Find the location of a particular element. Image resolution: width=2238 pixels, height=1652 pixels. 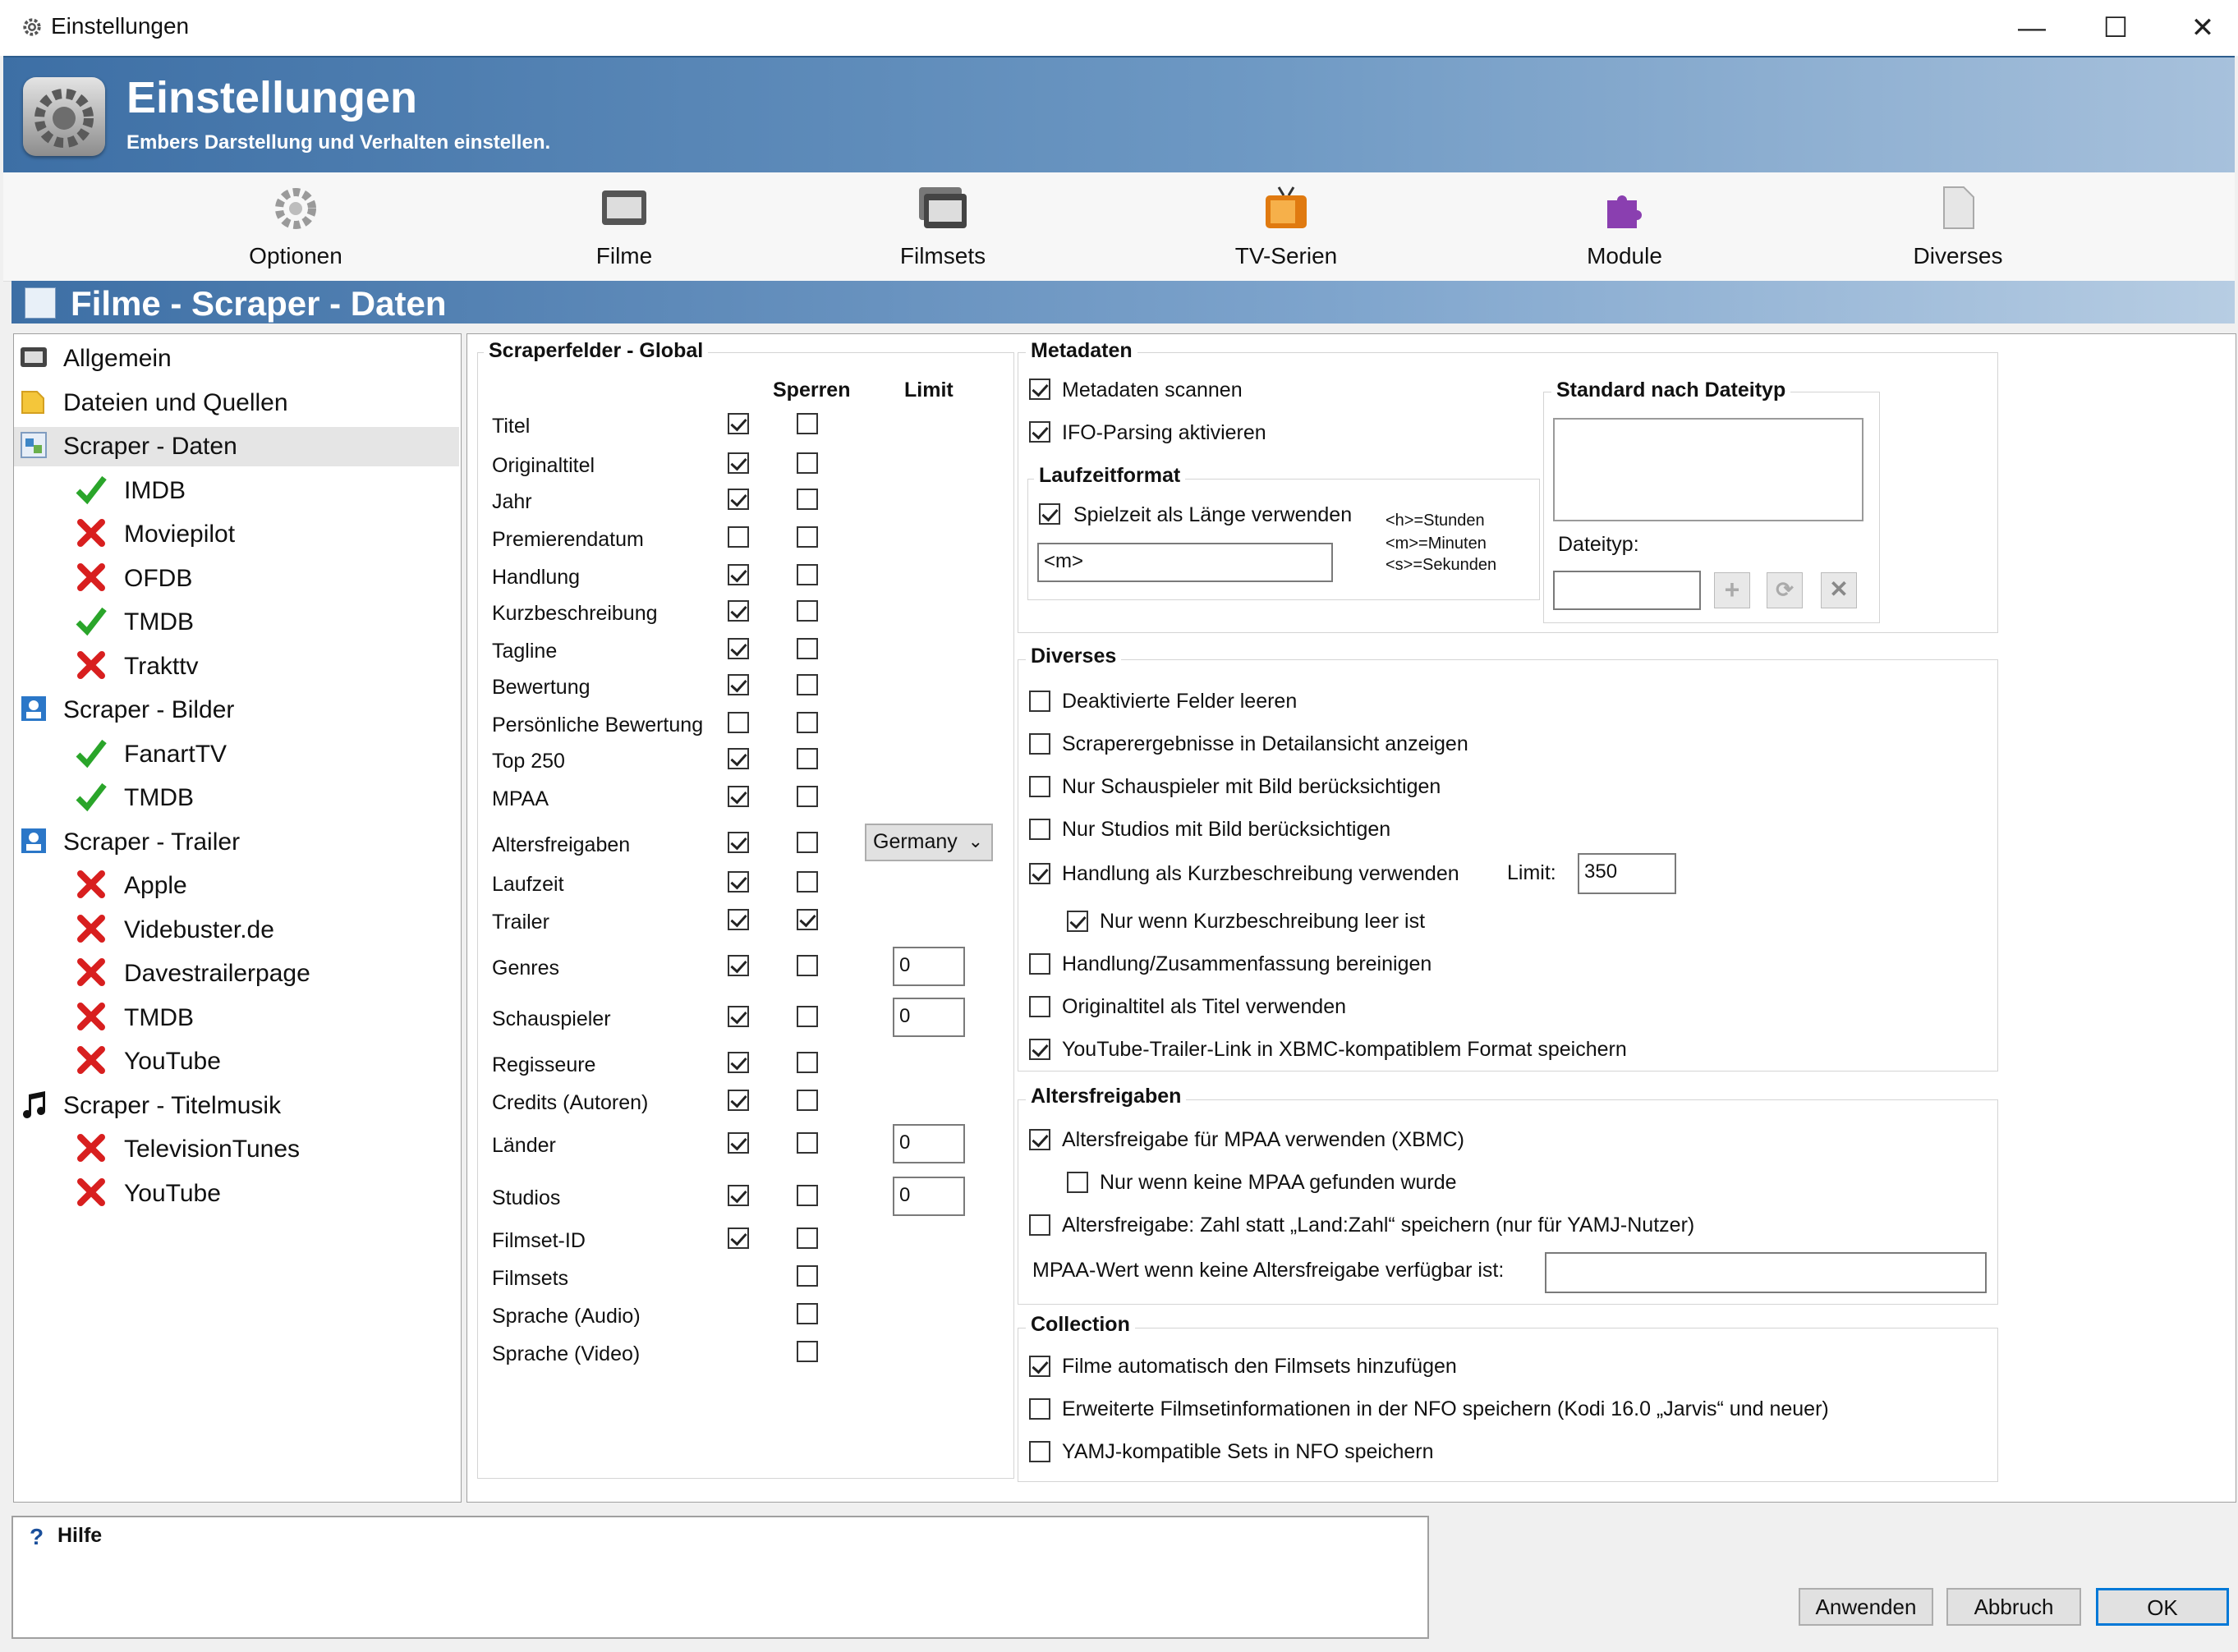

maximize-button: ☐ is located at coordinates (2116, 28).